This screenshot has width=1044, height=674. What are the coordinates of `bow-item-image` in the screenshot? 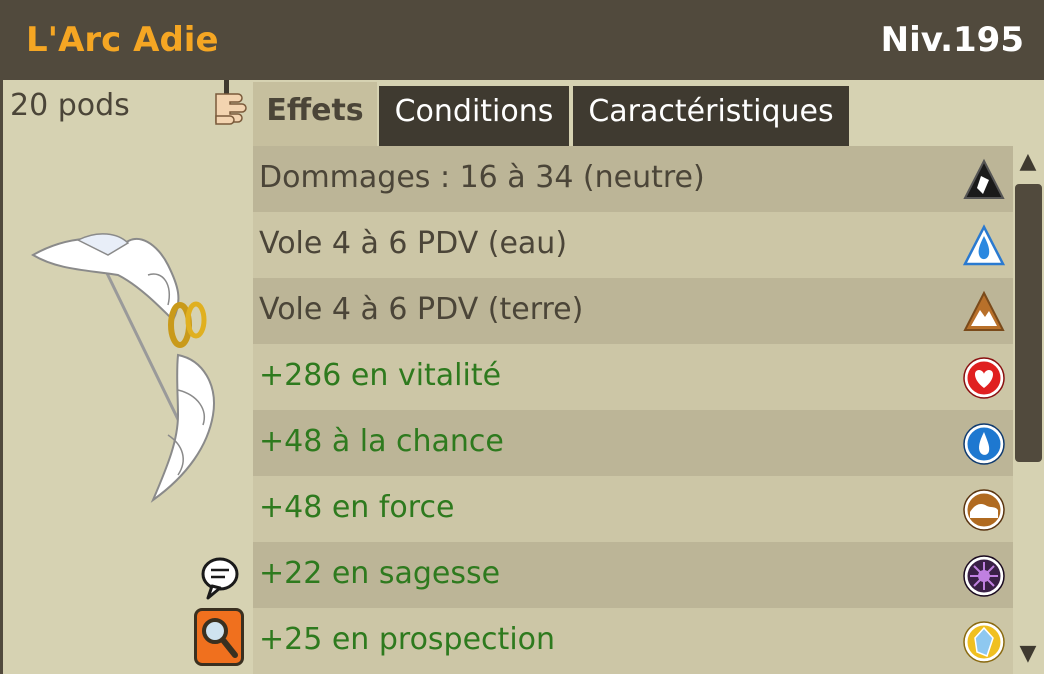 It's located at (133, 367).